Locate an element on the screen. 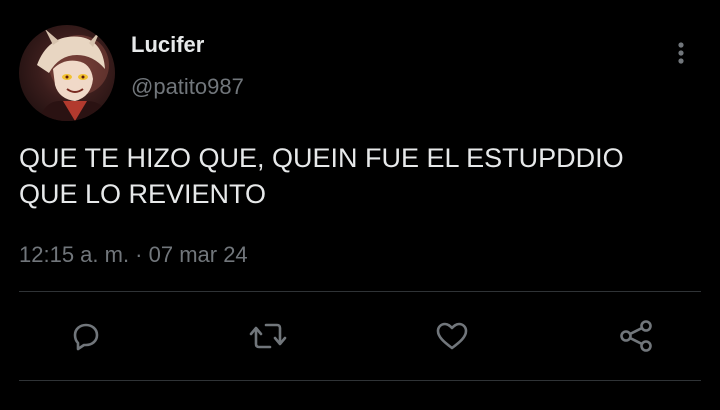  tweet-text-line: QUE TE HIZO QUE, QUEIN FUE EL ESTUPDDIO is located at coordinates (321, 158).